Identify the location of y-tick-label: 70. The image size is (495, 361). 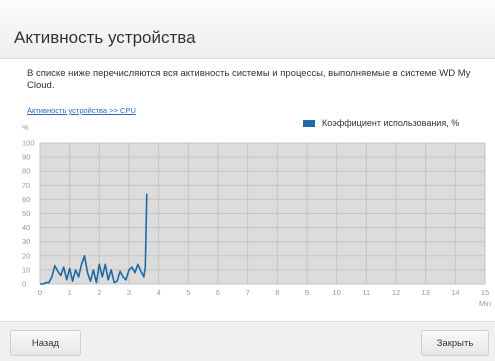
(26, 185).